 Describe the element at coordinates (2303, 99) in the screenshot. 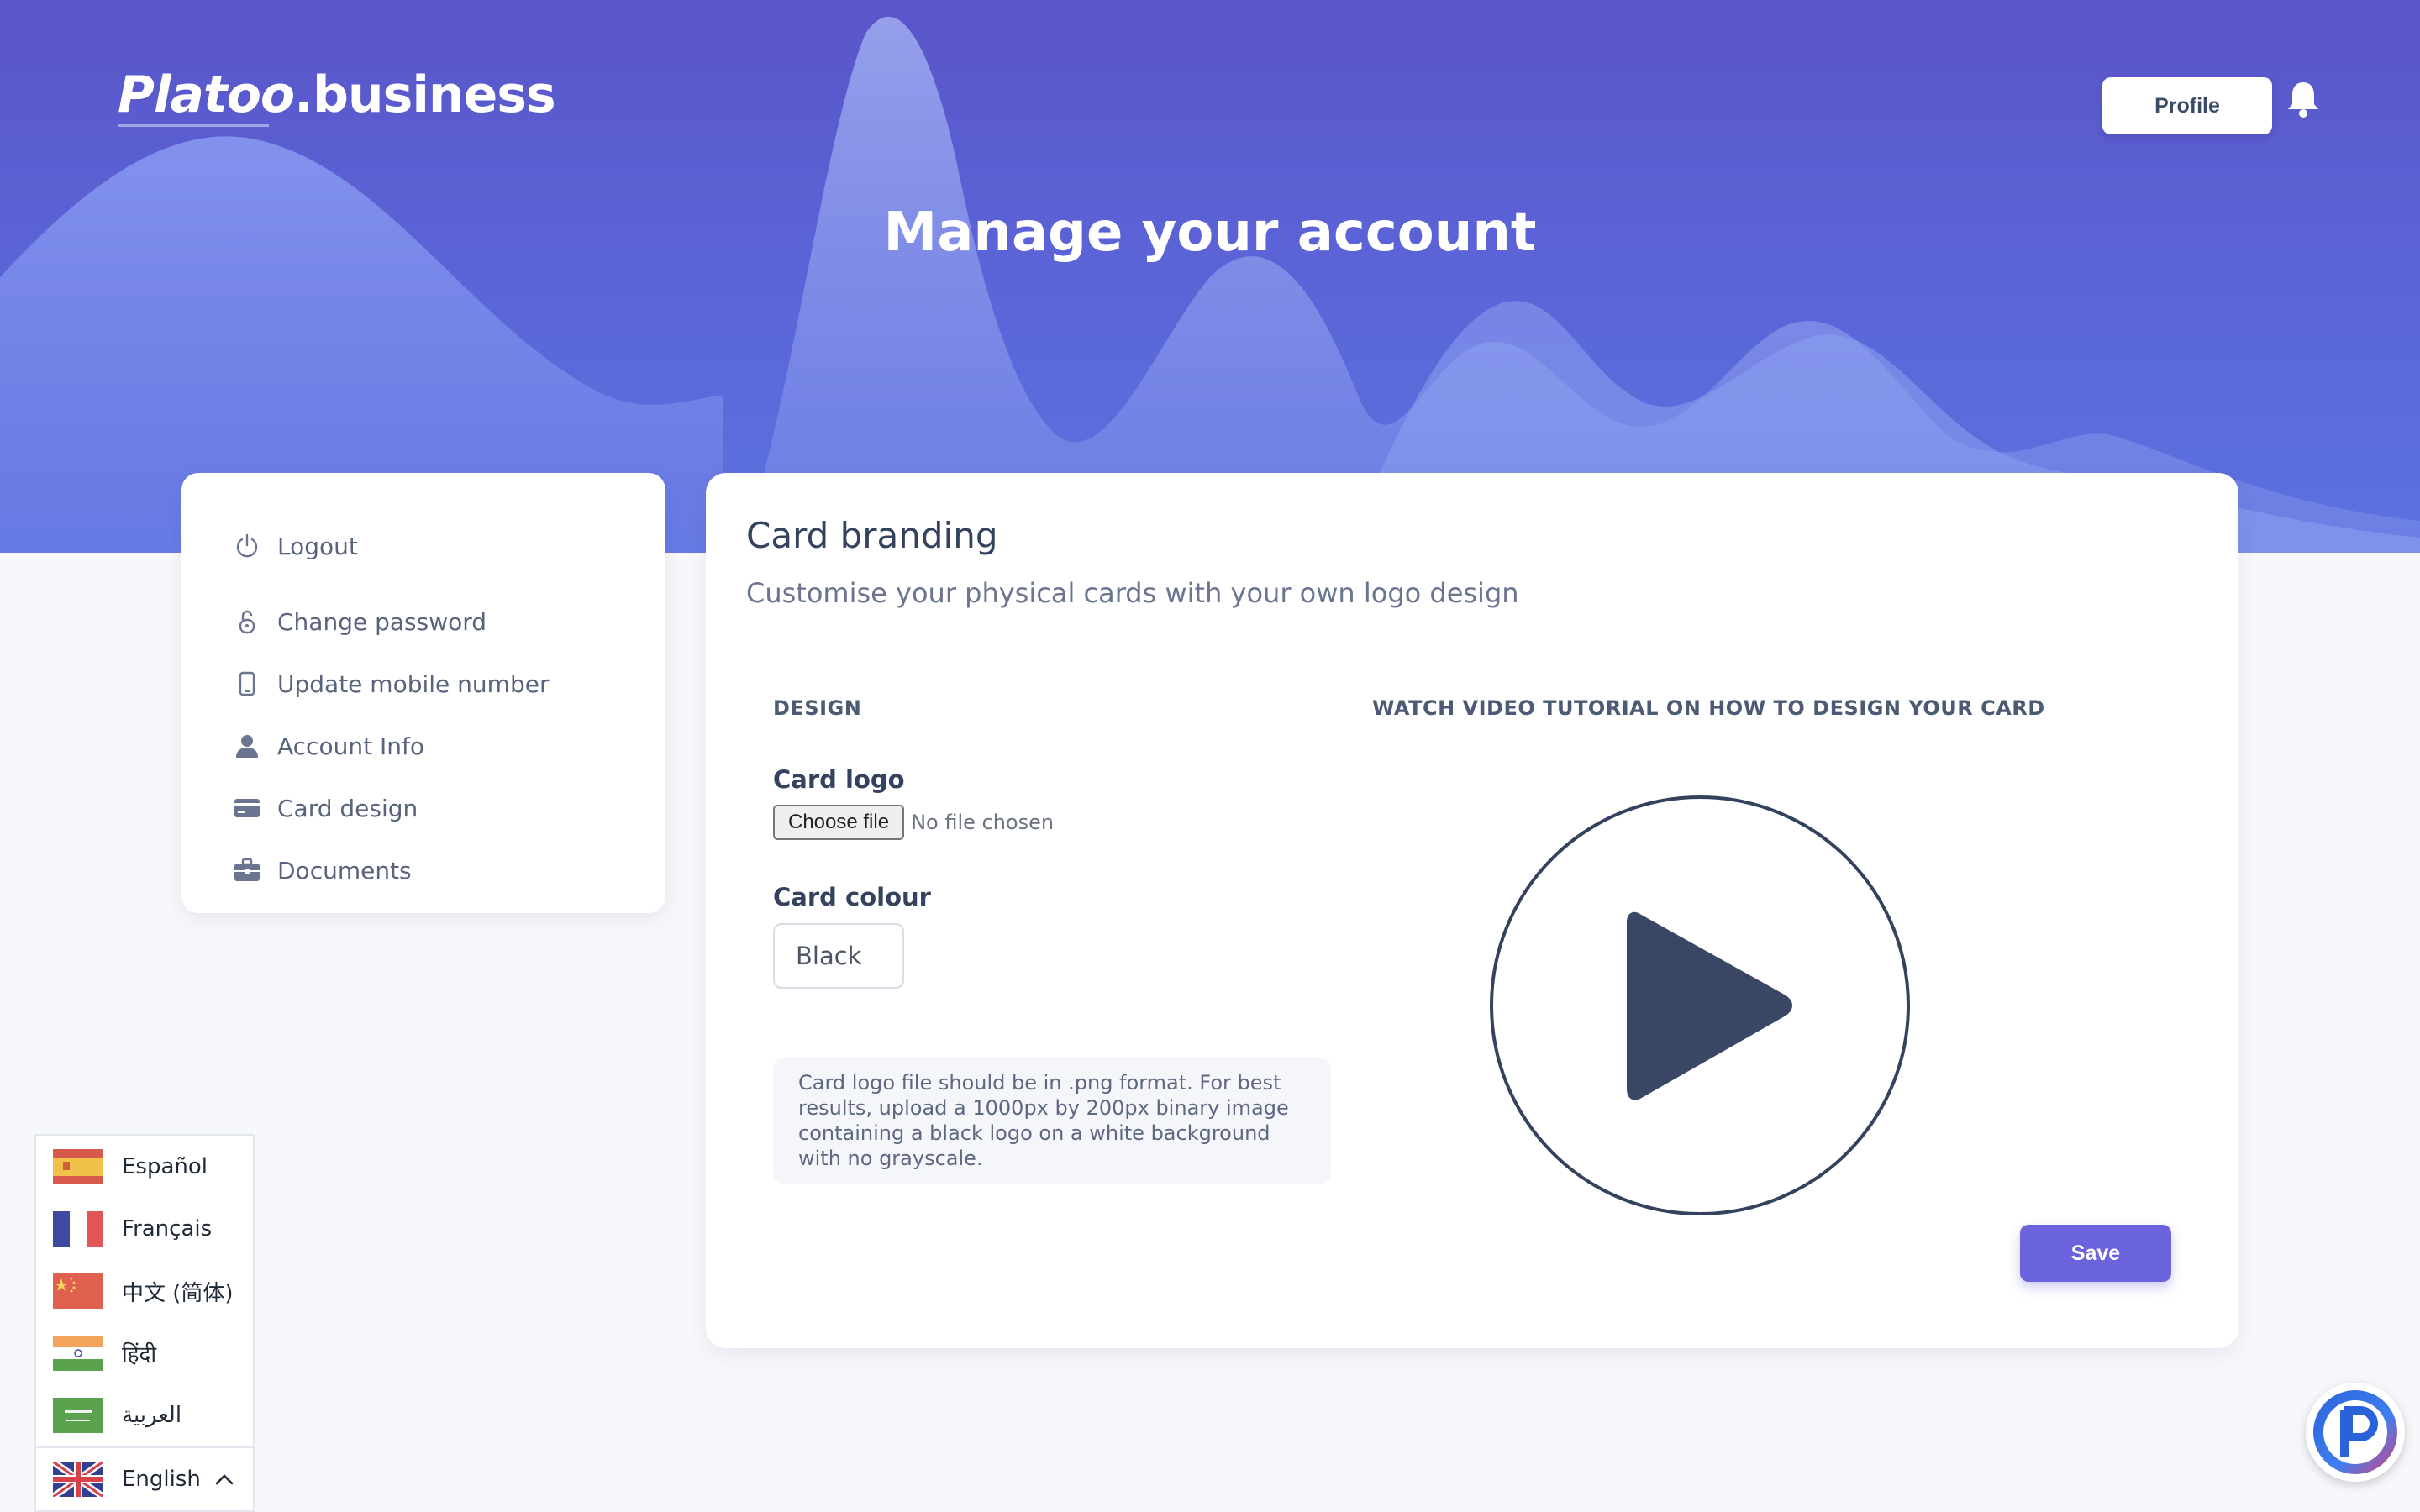

I see `bell-icon` at that location.